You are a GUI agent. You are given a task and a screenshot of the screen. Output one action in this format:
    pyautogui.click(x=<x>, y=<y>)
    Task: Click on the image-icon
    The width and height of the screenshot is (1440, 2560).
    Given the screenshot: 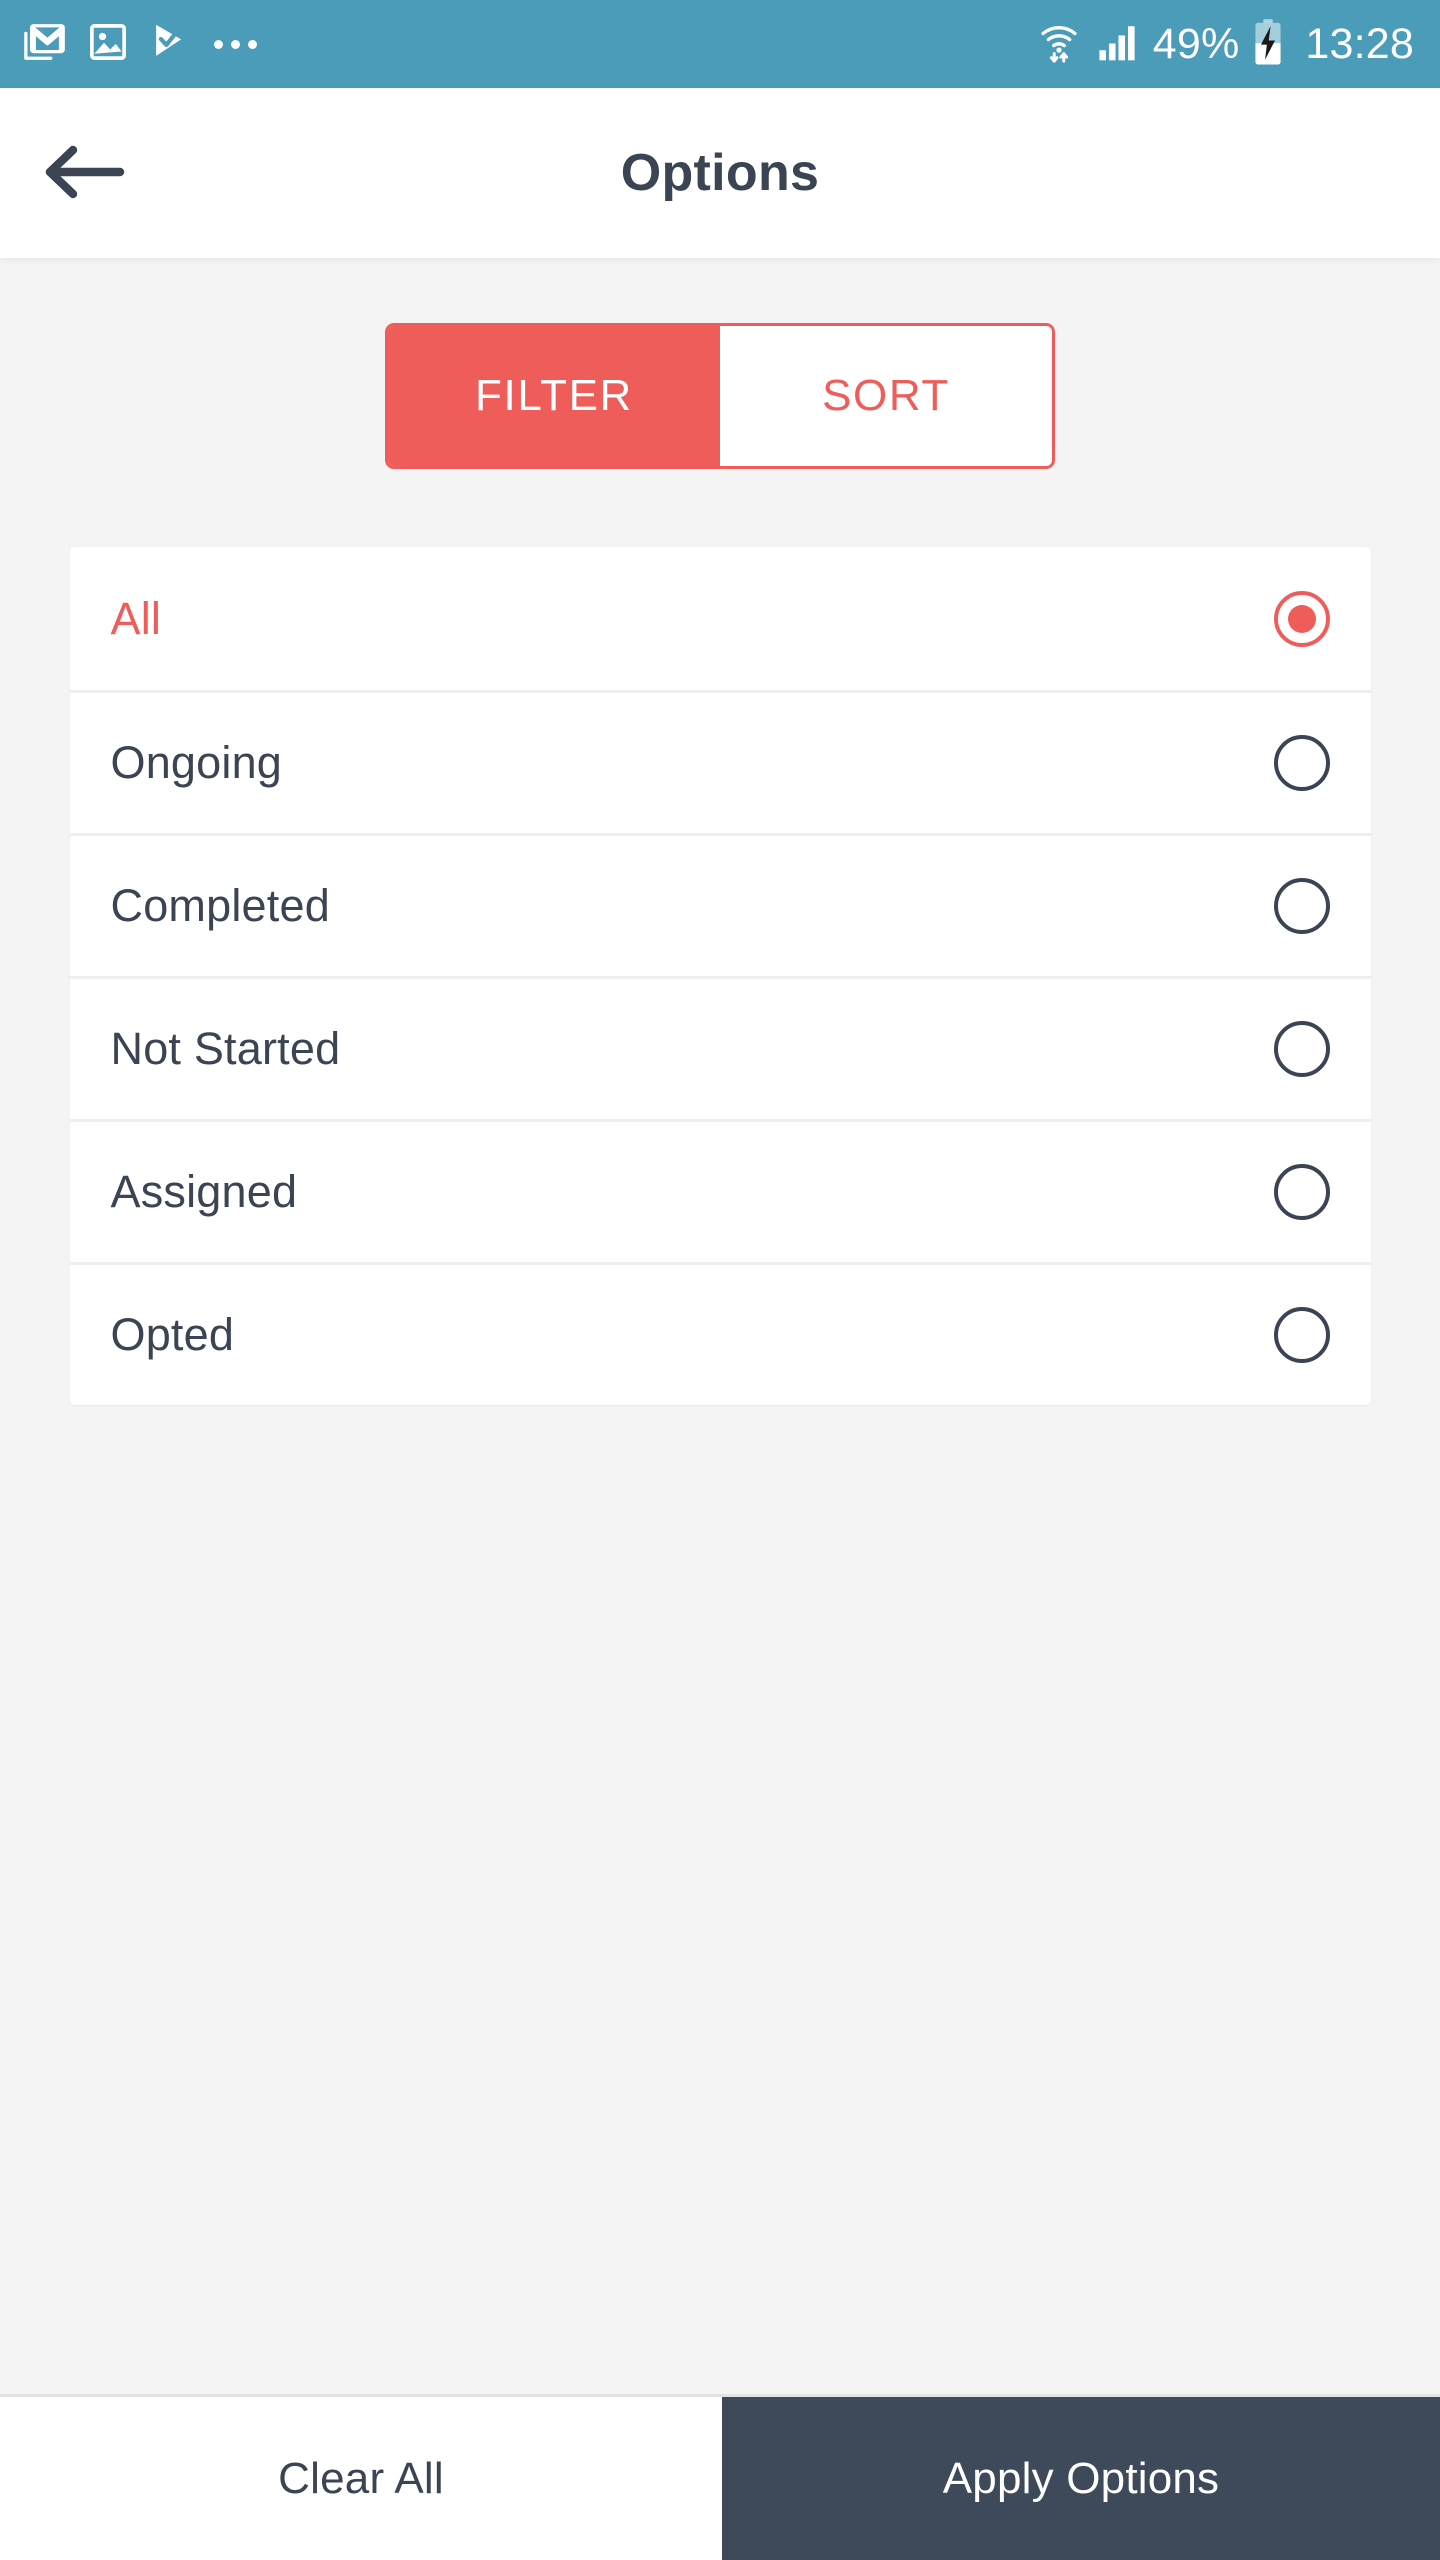 What is the action you would take?
    pyautogui.click(x=108, y=44)
    